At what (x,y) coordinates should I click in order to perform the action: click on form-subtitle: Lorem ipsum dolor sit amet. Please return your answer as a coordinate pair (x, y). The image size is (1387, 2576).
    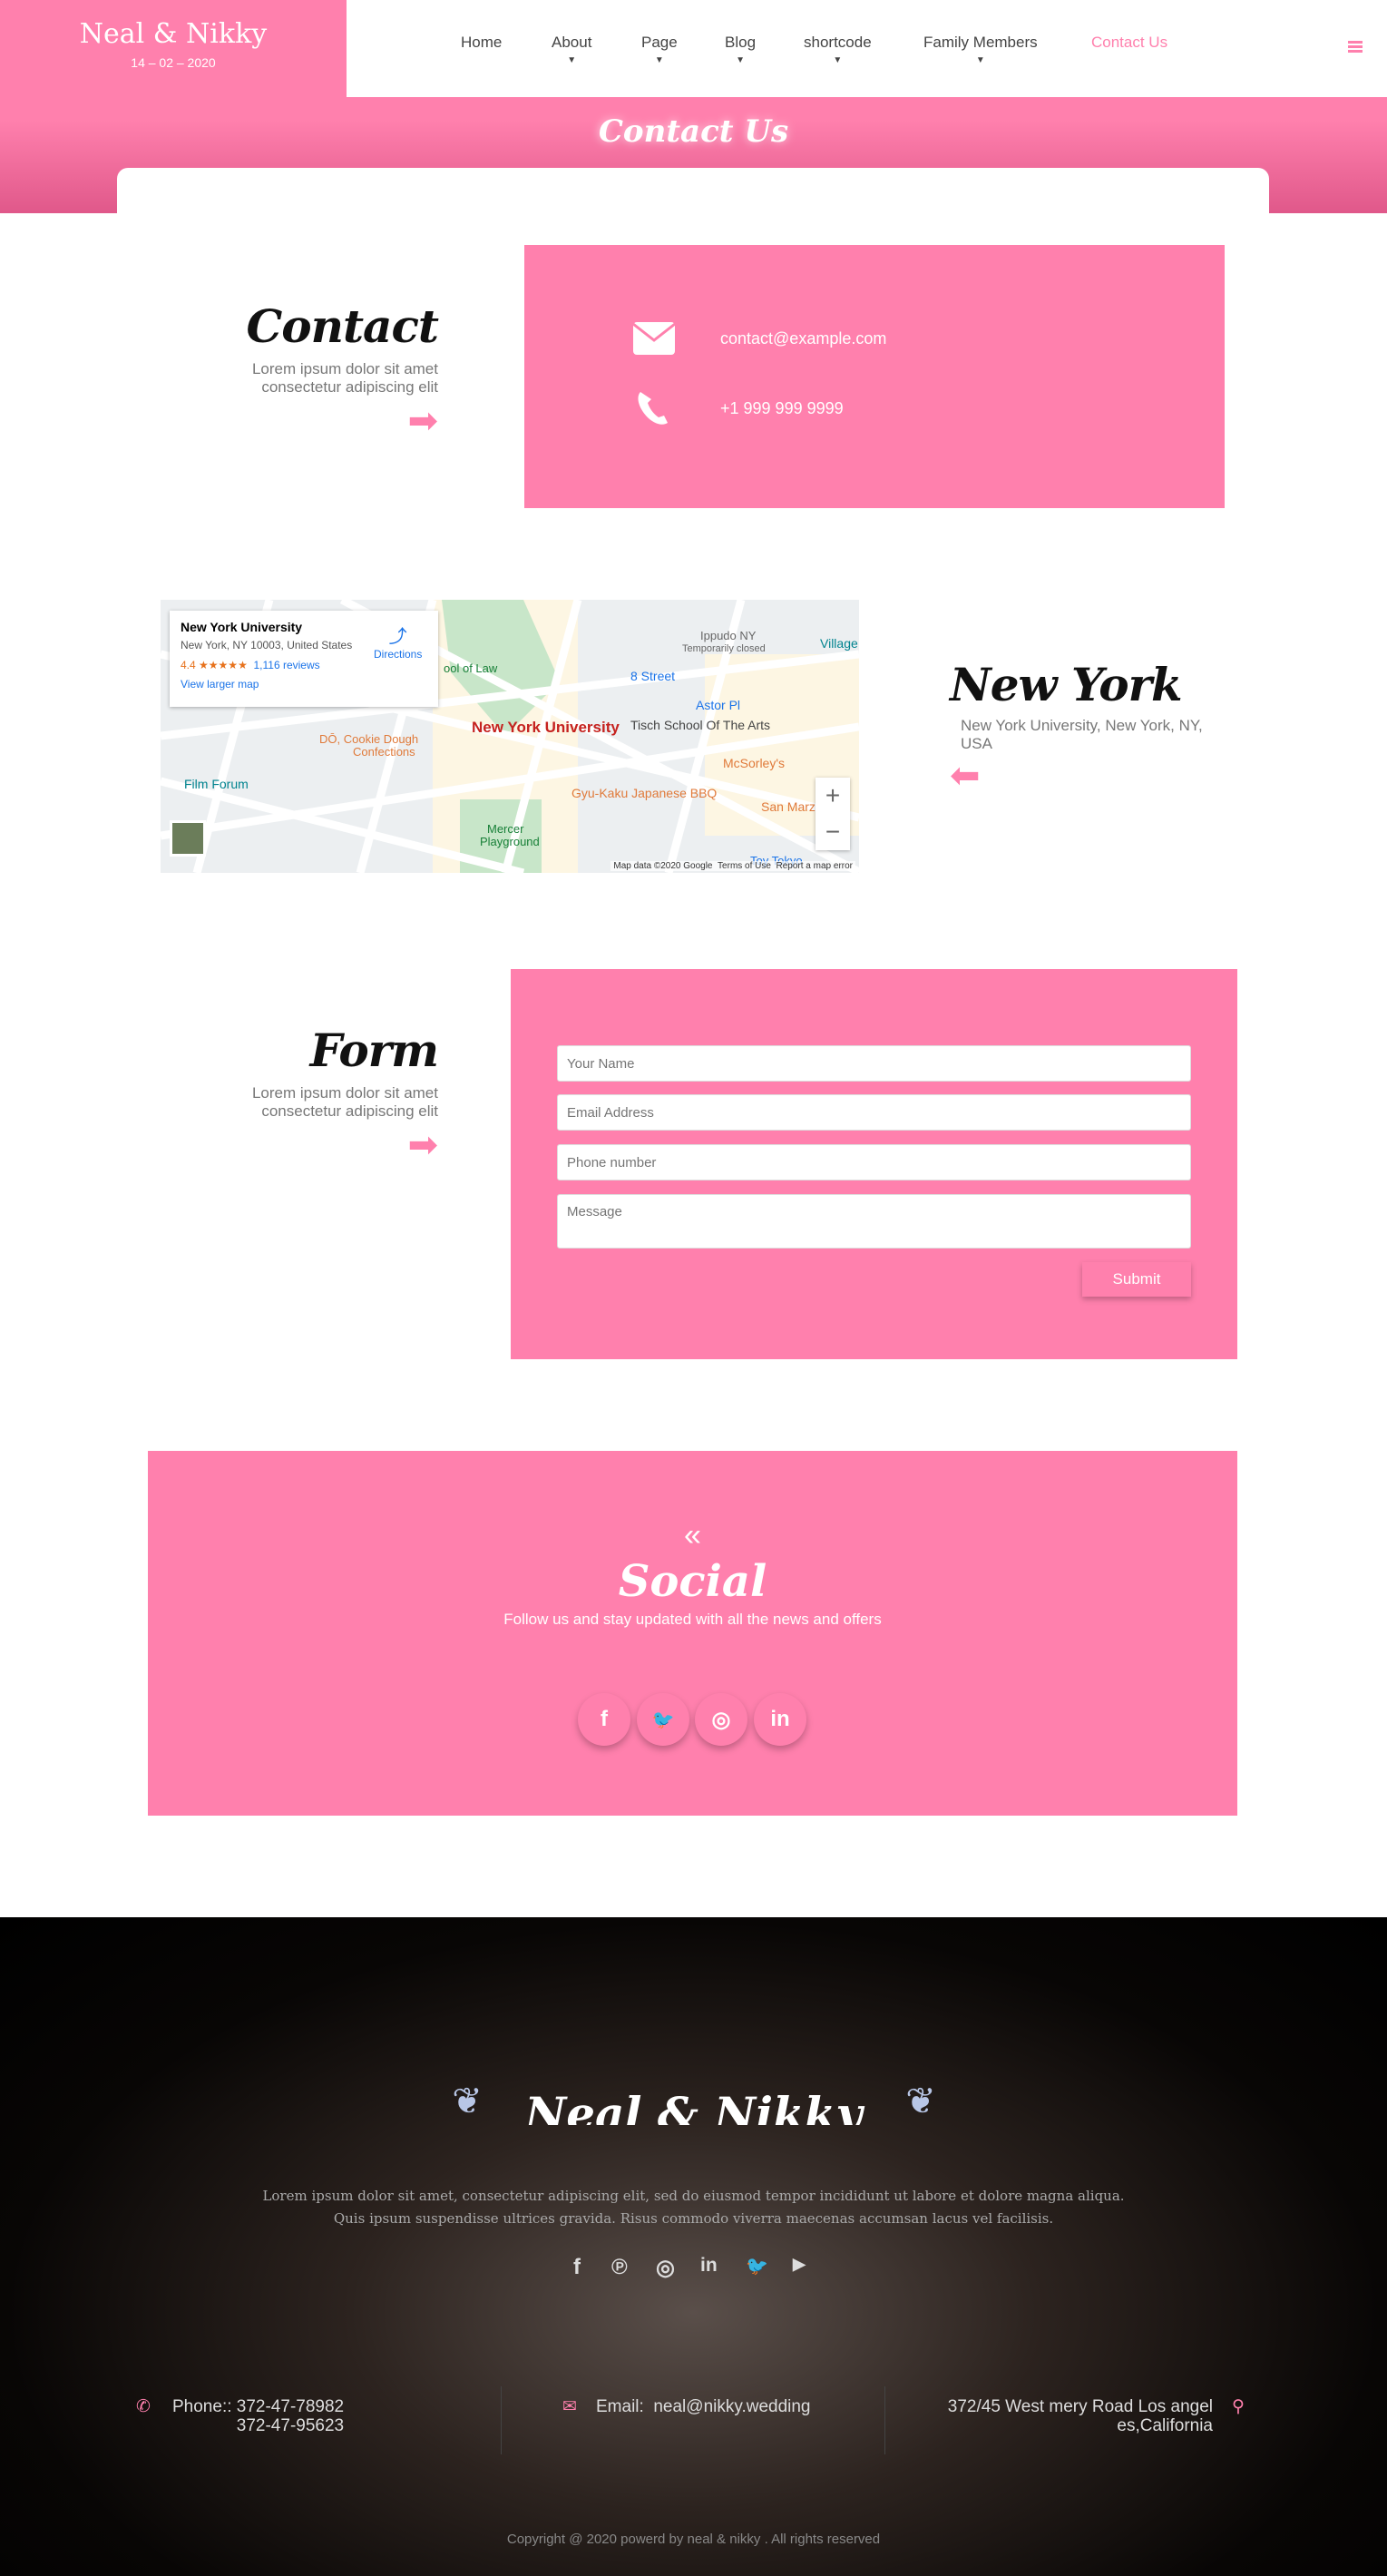
    Looking at the image, I should click on (345, 1093).